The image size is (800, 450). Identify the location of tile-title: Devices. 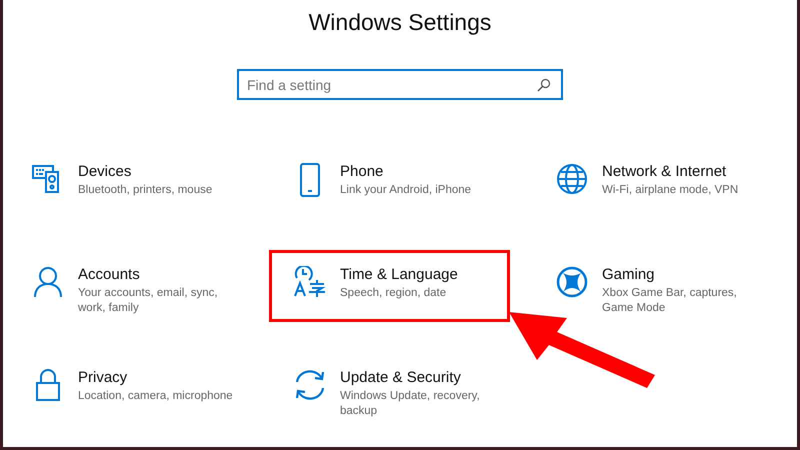
(105, 171).